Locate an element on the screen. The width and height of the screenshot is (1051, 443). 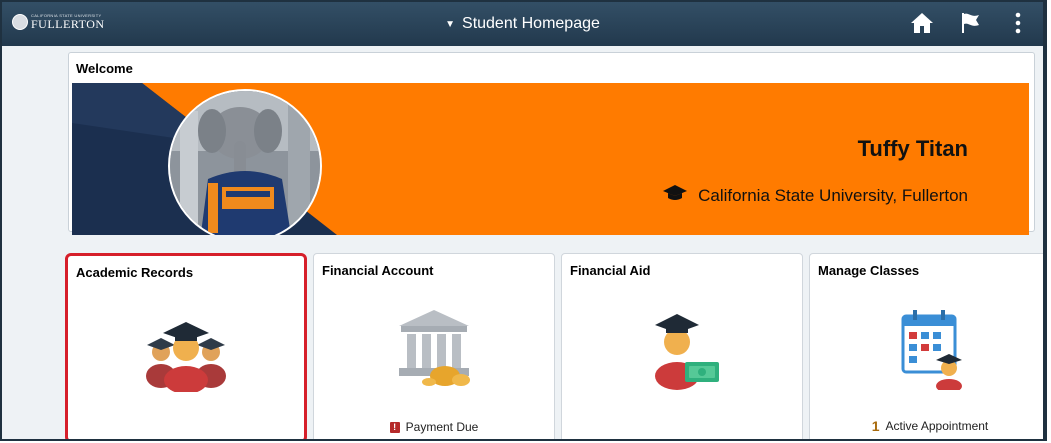
tile-title: Financial Account is located at coordinates (378, 270).